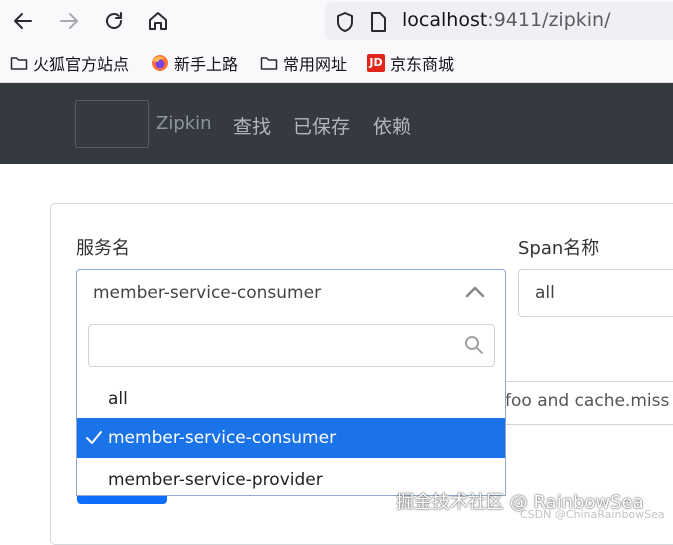  What do you see at coordinates (445, 20) in the screenshot?
I see `url-host: localhost` at bounding box center [445, 20].